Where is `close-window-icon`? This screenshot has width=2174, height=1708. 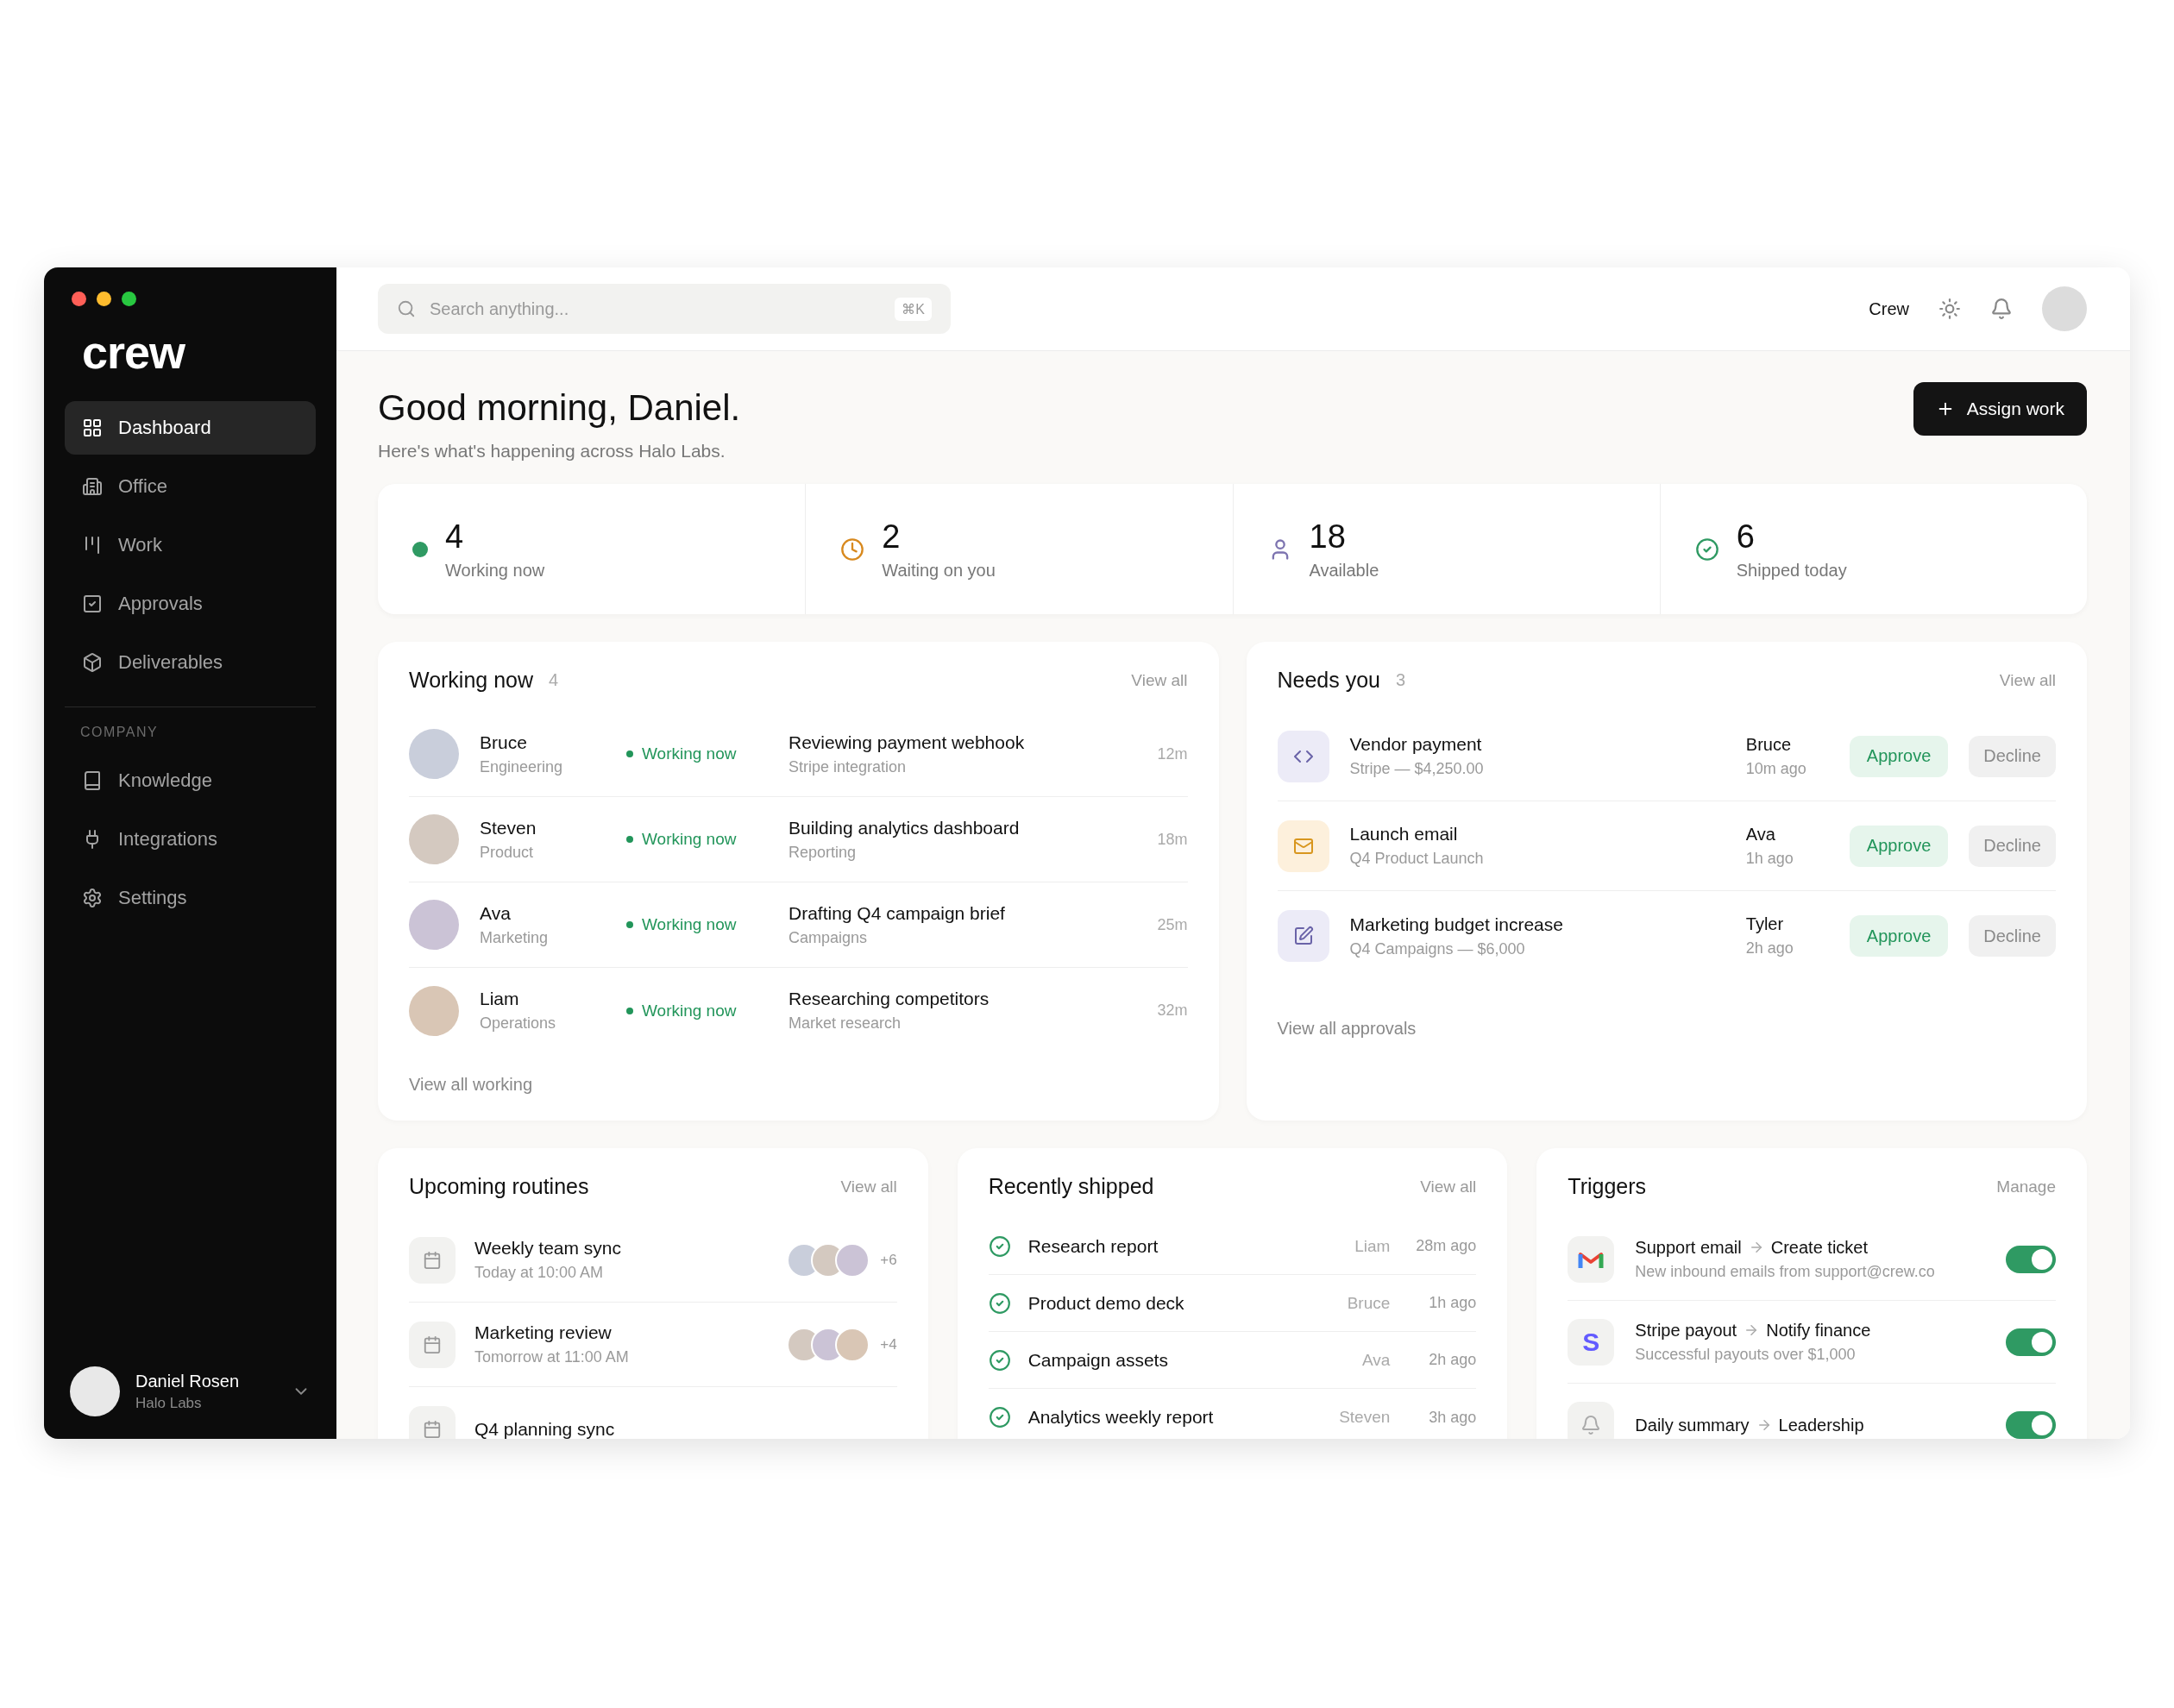 close-window-icon is located at coordinates (79, 299).